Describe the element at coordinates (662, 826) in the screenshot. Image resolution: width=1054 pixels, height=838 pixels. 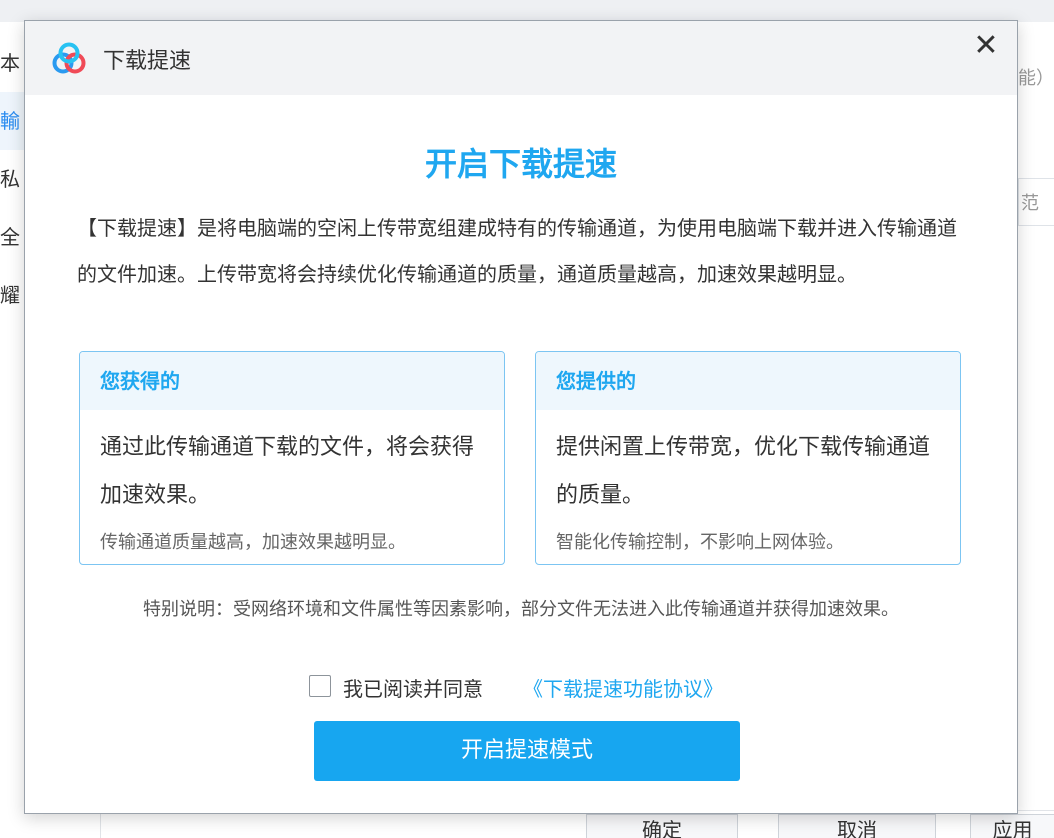
I see `background-confirm-button: 确定` at that location.